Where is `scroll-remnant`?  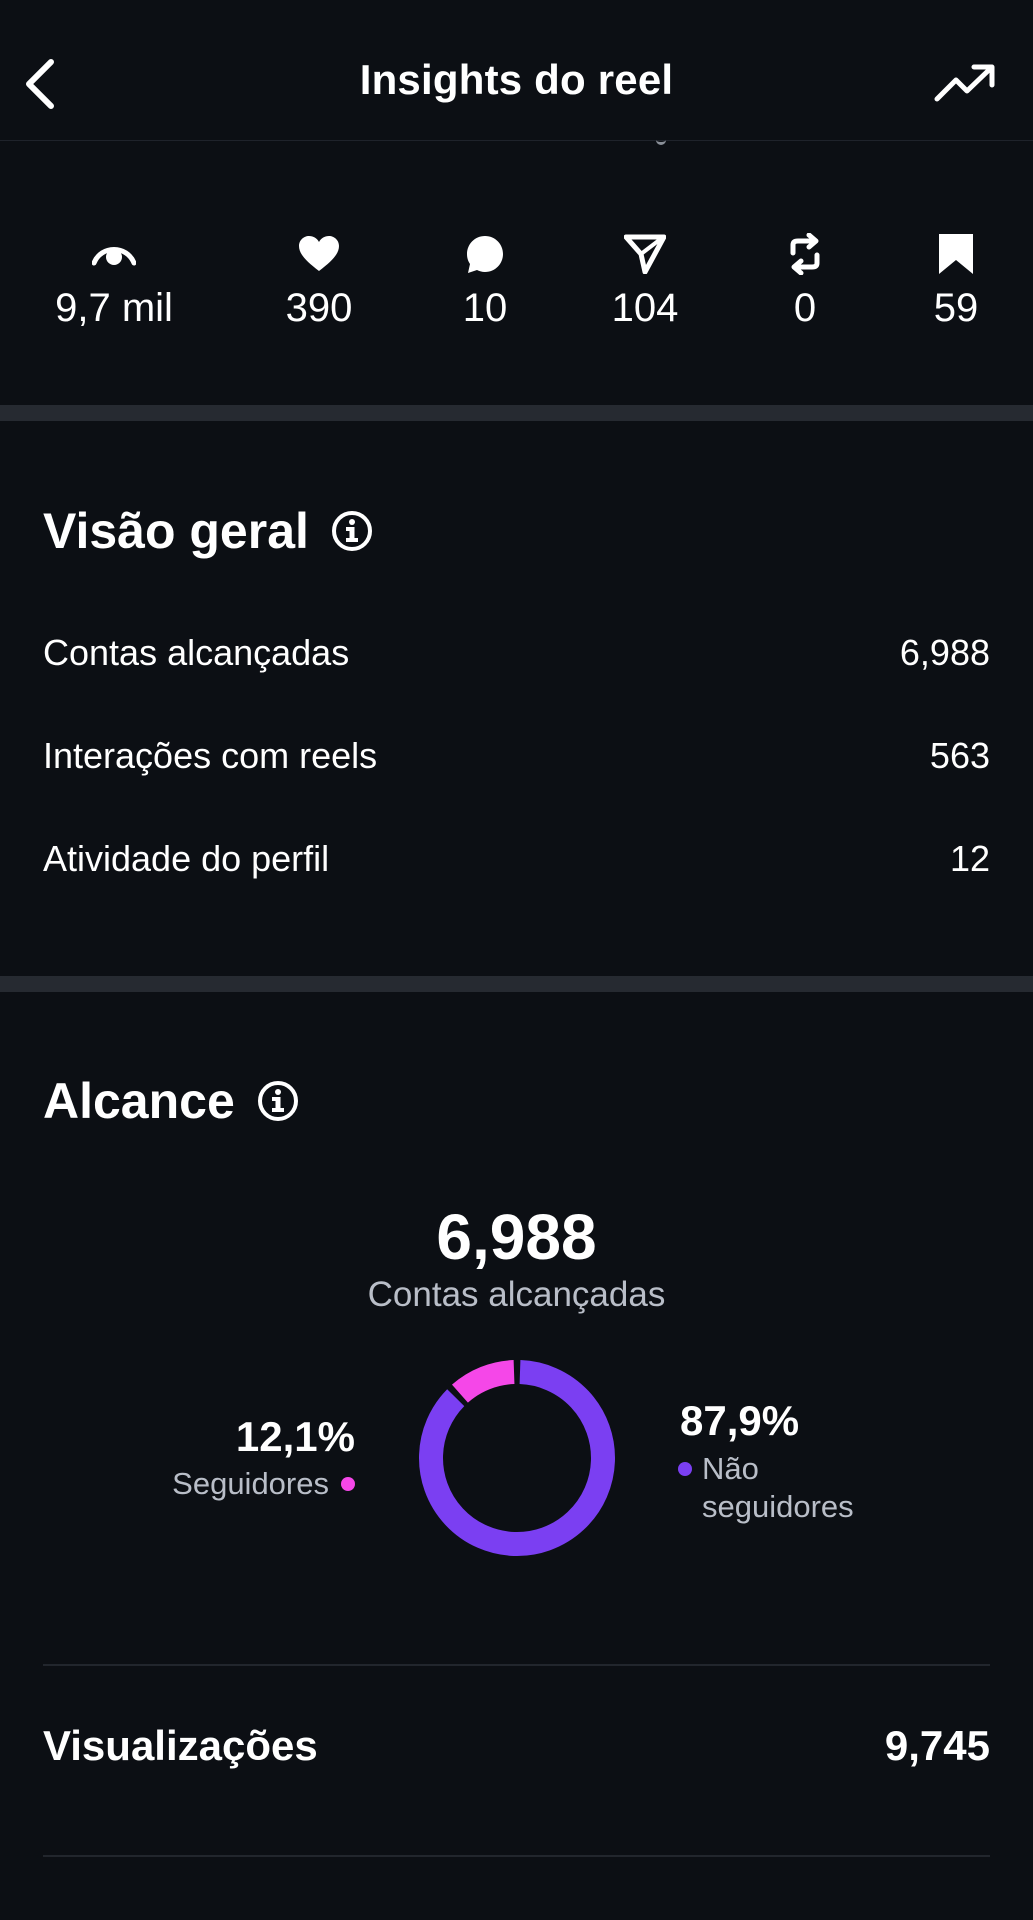 scroll-remnant is located at coordinates (661, 140).